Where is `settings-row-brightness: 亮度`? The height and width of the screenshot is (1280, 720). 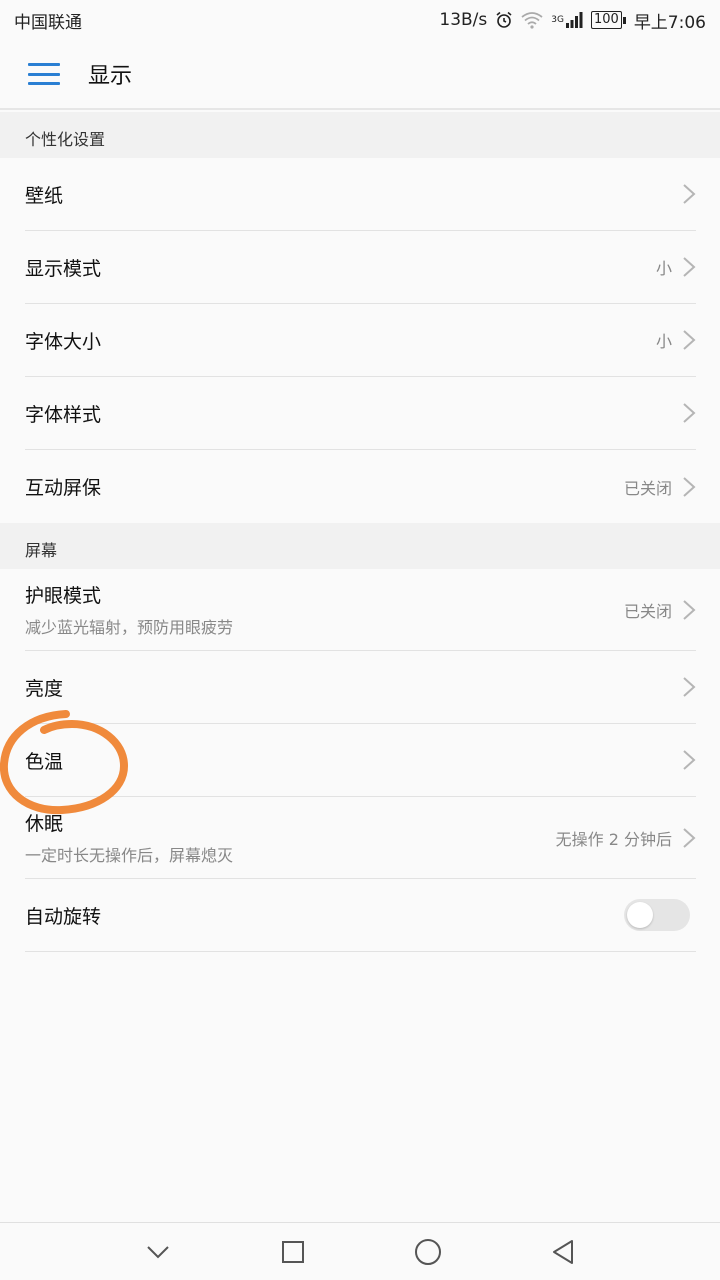
settings-row-brightness: 亮度 is located at coordinates (360, 687).